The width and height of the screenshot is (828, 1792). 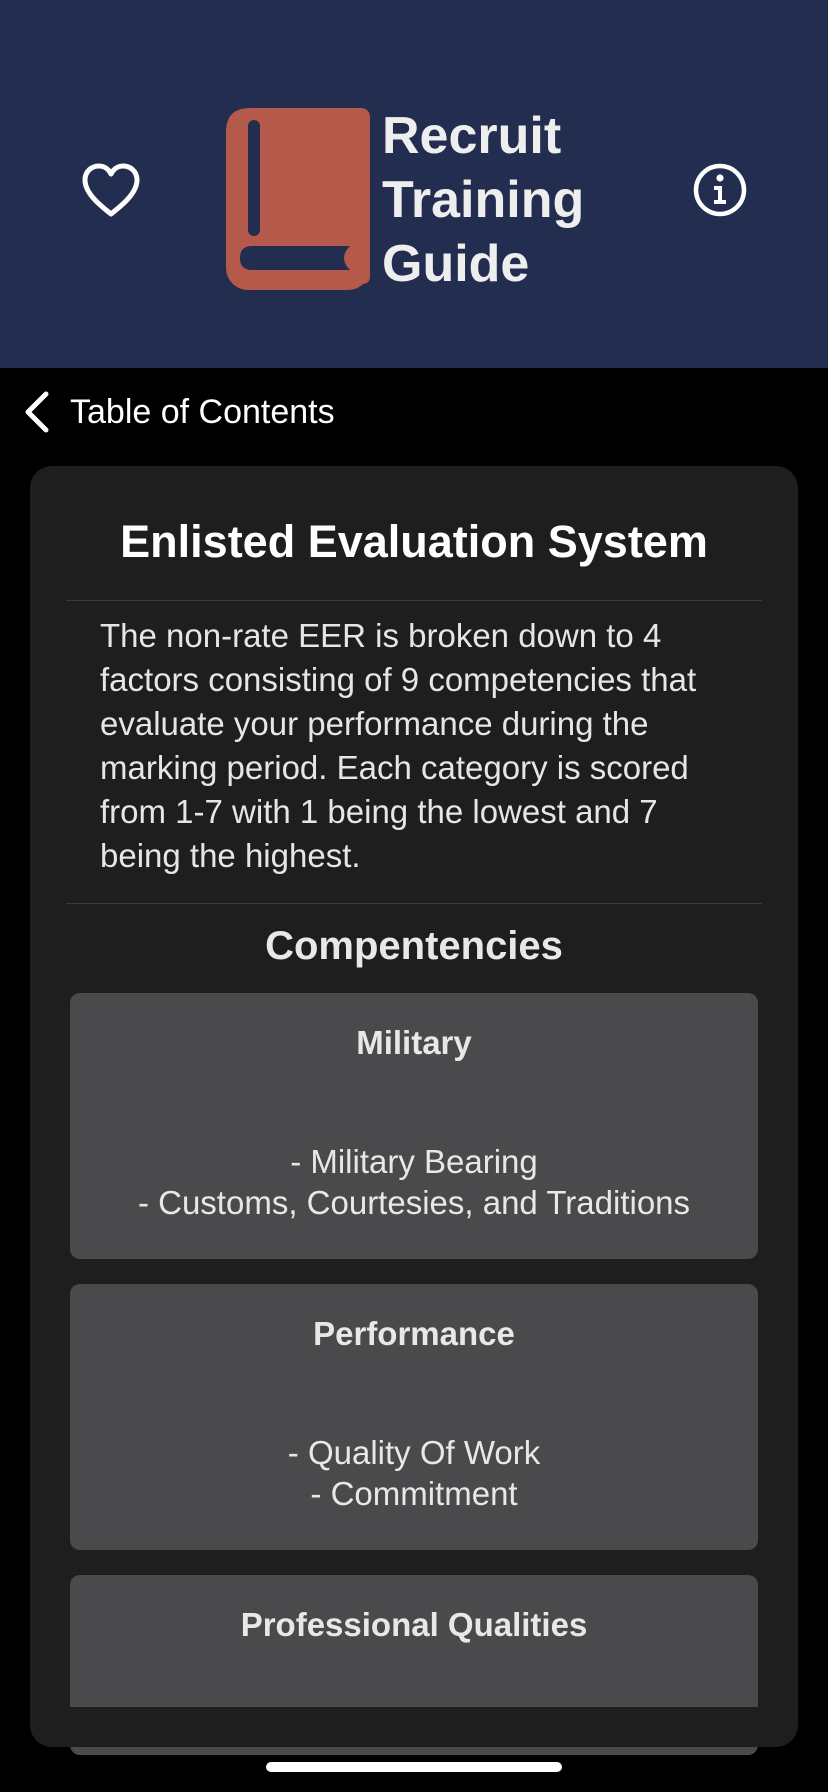 What do you see at coordinates (414, 1767) in the screenshot?
I see `home-indicator` at bounding box center [414, 1767].